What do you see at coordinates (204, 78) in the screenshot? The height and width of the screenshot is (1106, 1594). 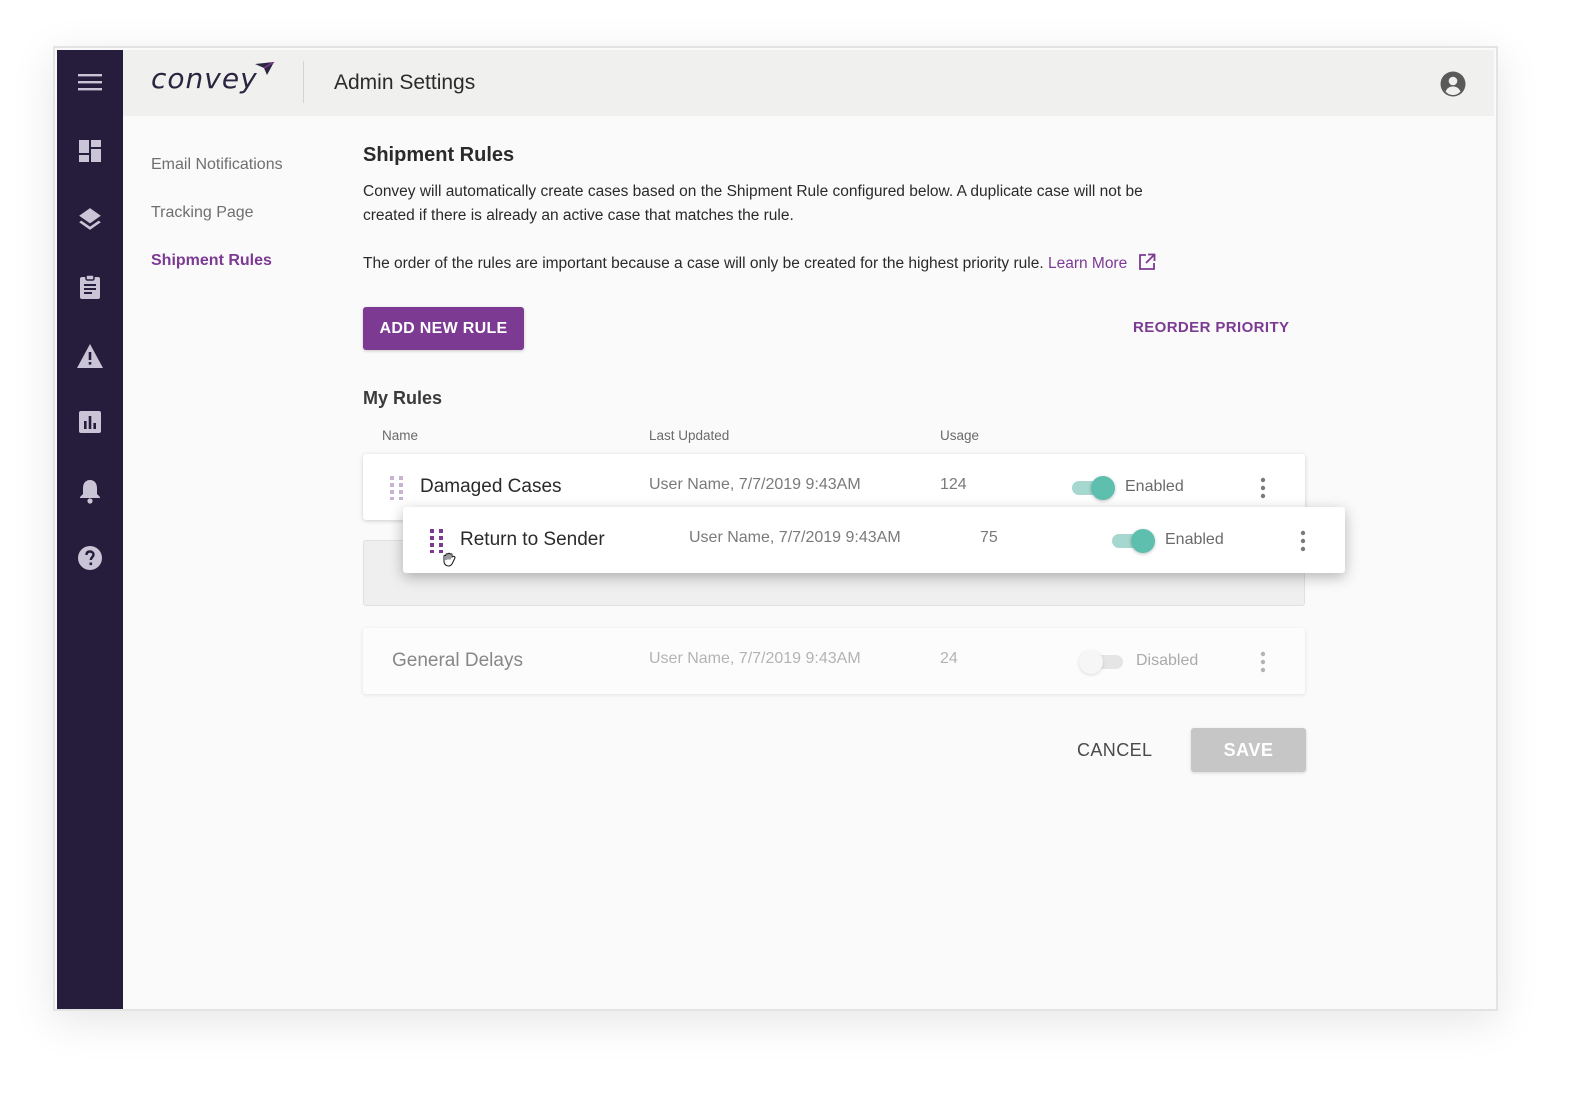 I see `convey-logo: convey` at bounding box center [204, 78].